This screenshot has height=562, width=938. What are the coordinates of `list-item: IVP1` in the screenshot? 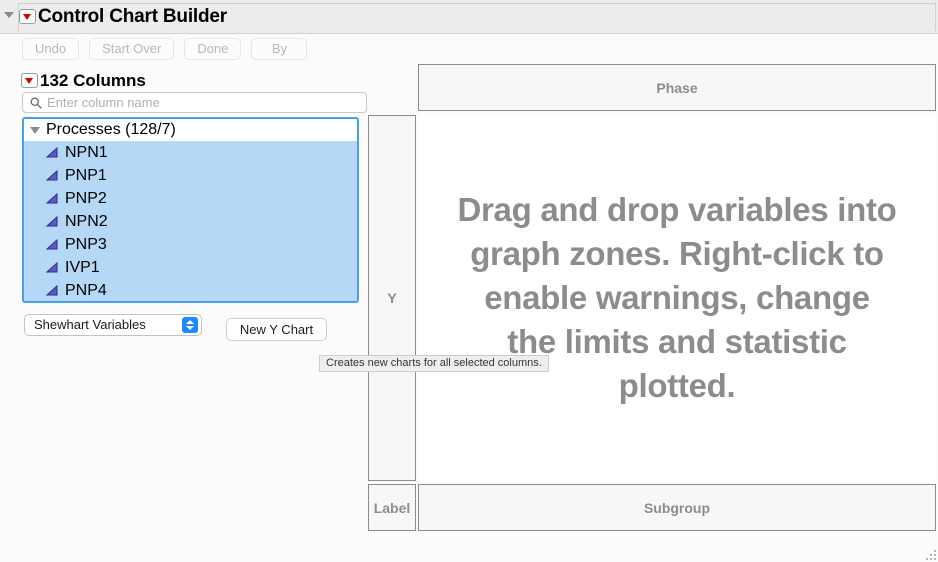 It's located at (190, 267).